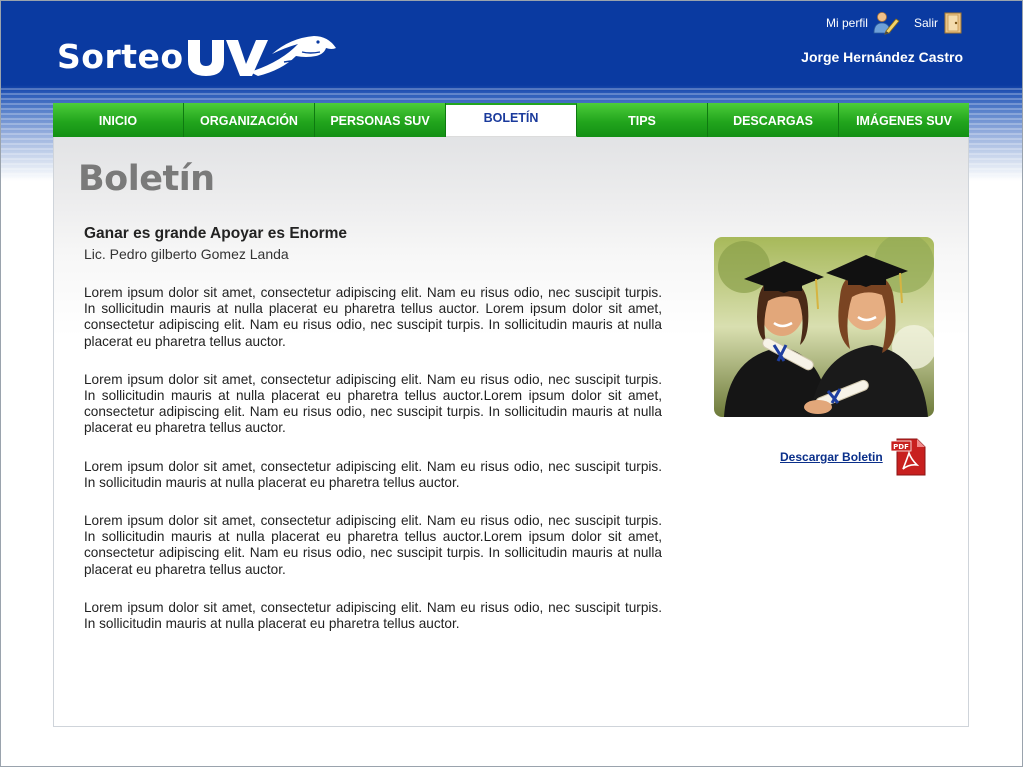  Describe the element at coordinates (216, 233) in the screenshot. I see `article-title: Ganar es grande Apoyar es Enorme` at that location.